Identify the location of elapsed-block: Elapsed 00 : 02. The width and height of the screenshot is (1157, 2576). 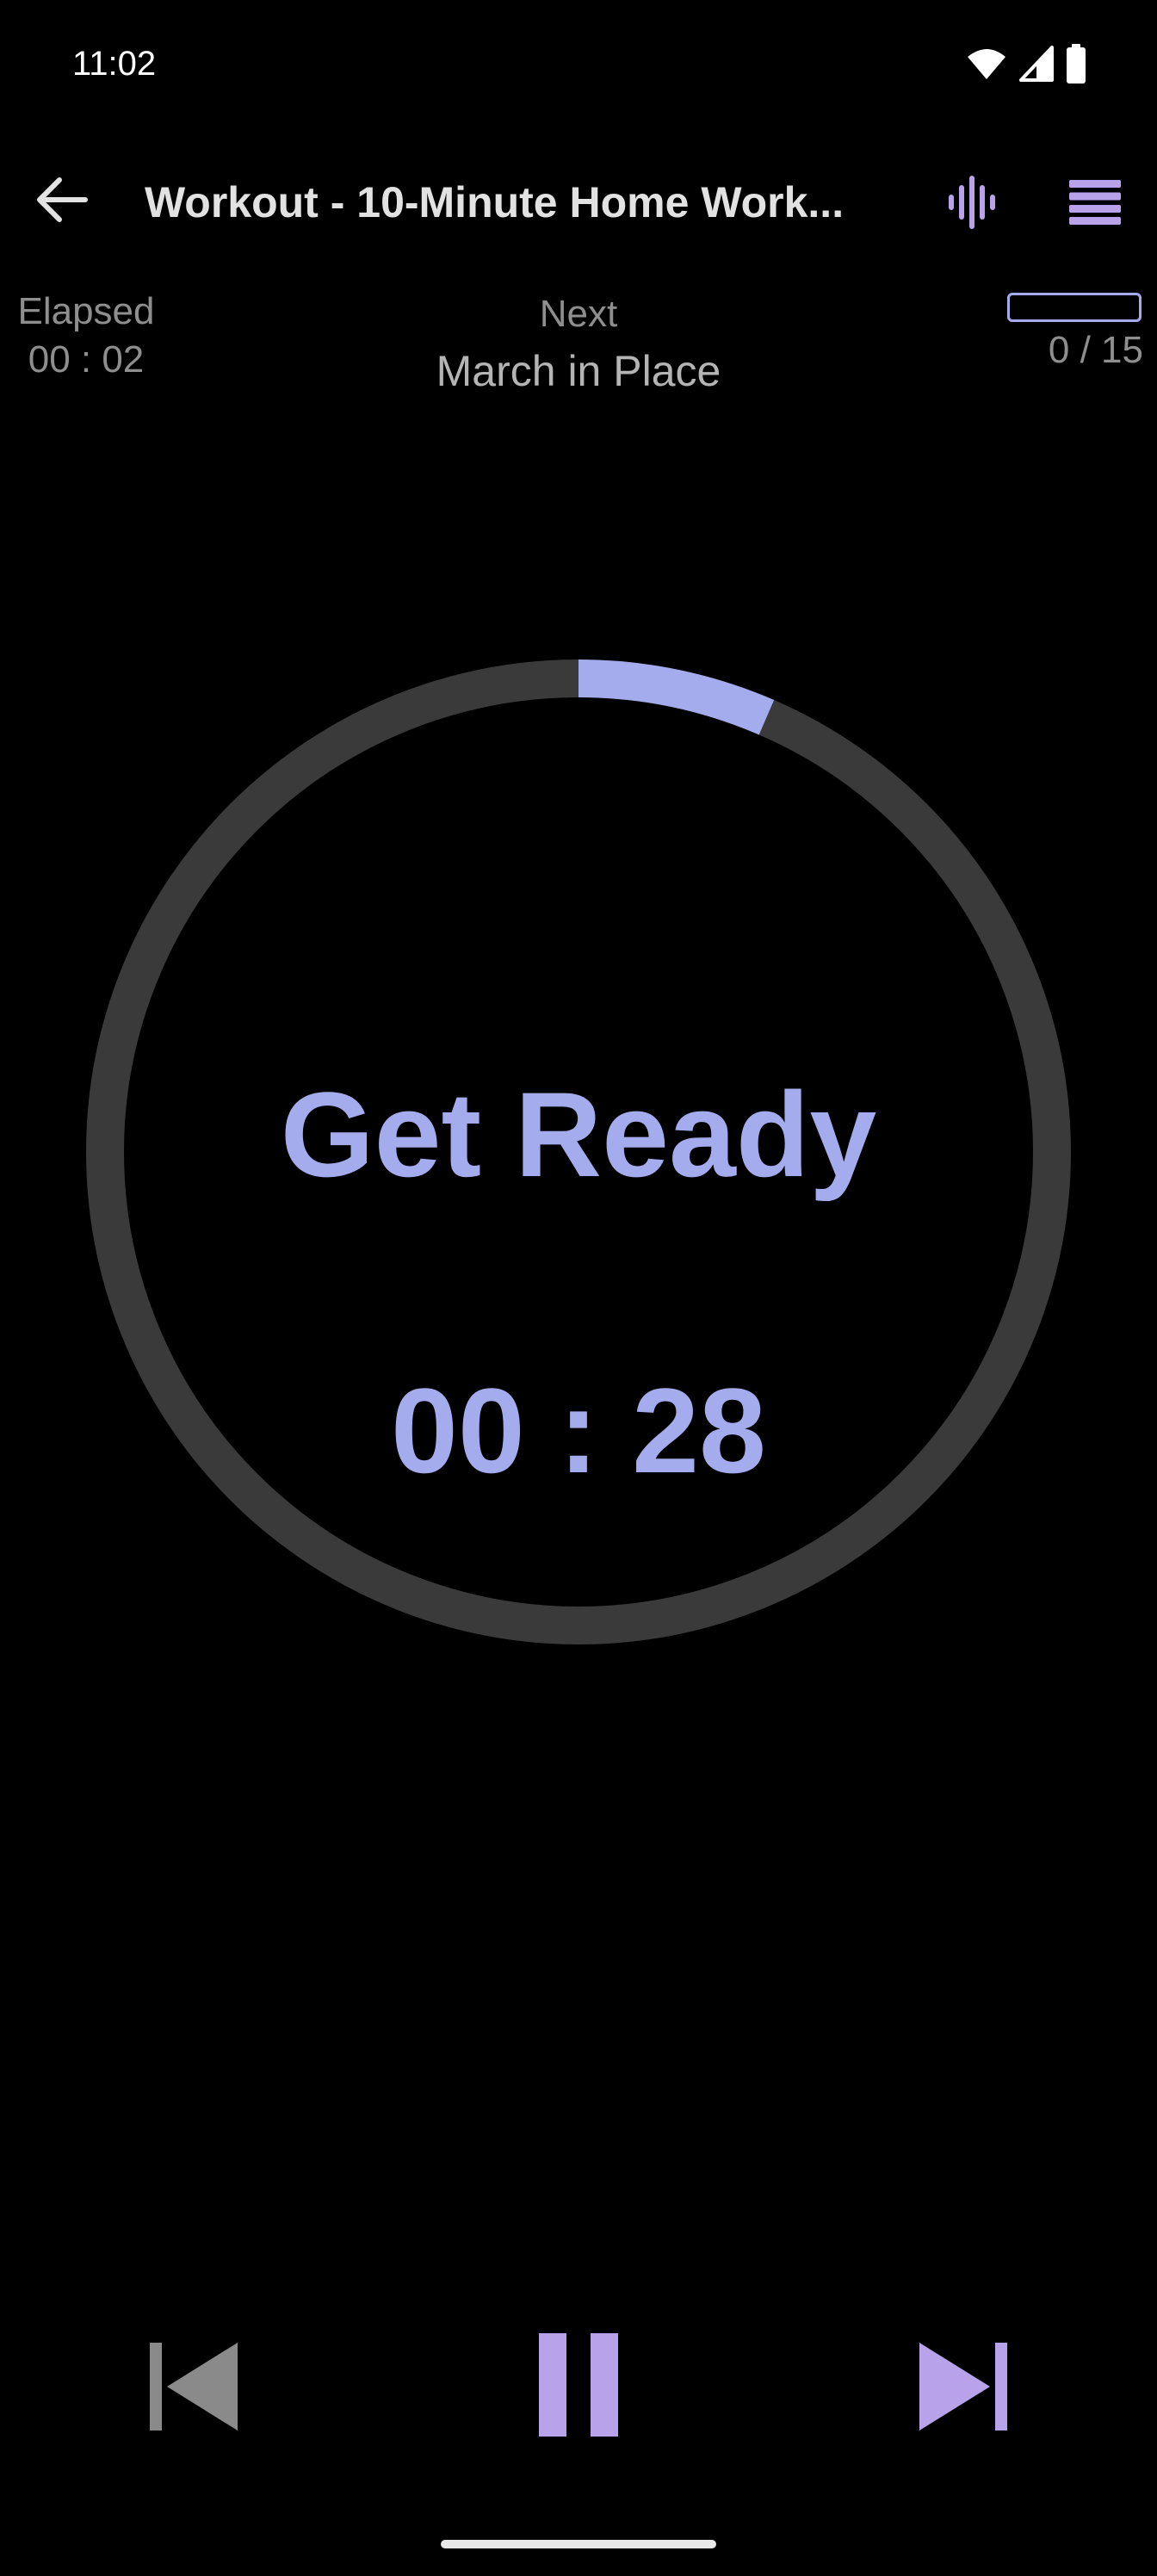
(86, 336).